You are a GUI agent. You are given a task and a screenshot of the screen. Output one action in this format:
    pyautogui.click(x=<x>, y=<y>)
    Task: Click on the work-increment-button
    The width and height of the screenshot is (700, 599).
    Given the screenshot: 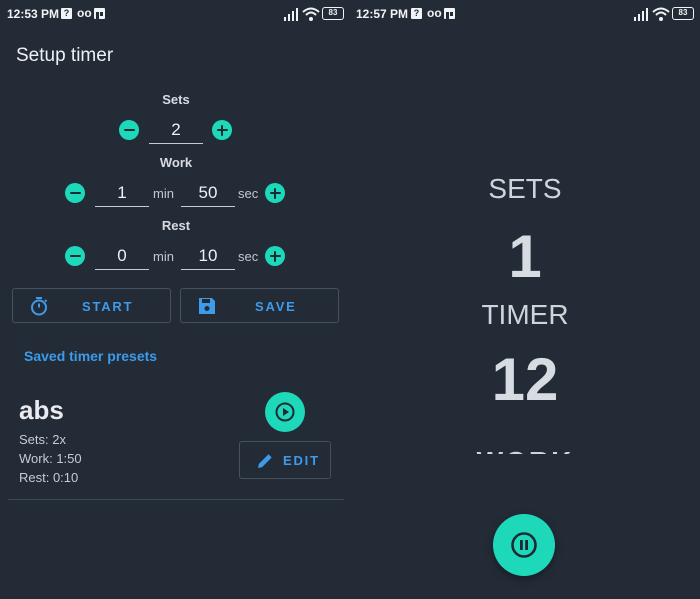 What is the action you would take?
    pyautogui.click(x=275, y=193)
    